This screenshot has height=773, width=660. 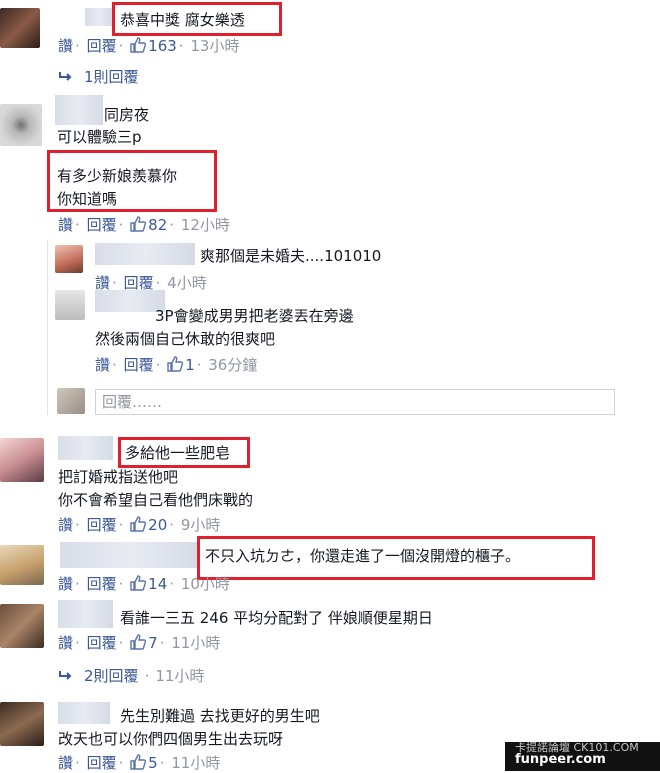 What do you see at coordinates (171, 739) in the screenshot?
I see `comment-text: 改天也可以你們四個男生出去玩呀` at bounding box center [171, 739].